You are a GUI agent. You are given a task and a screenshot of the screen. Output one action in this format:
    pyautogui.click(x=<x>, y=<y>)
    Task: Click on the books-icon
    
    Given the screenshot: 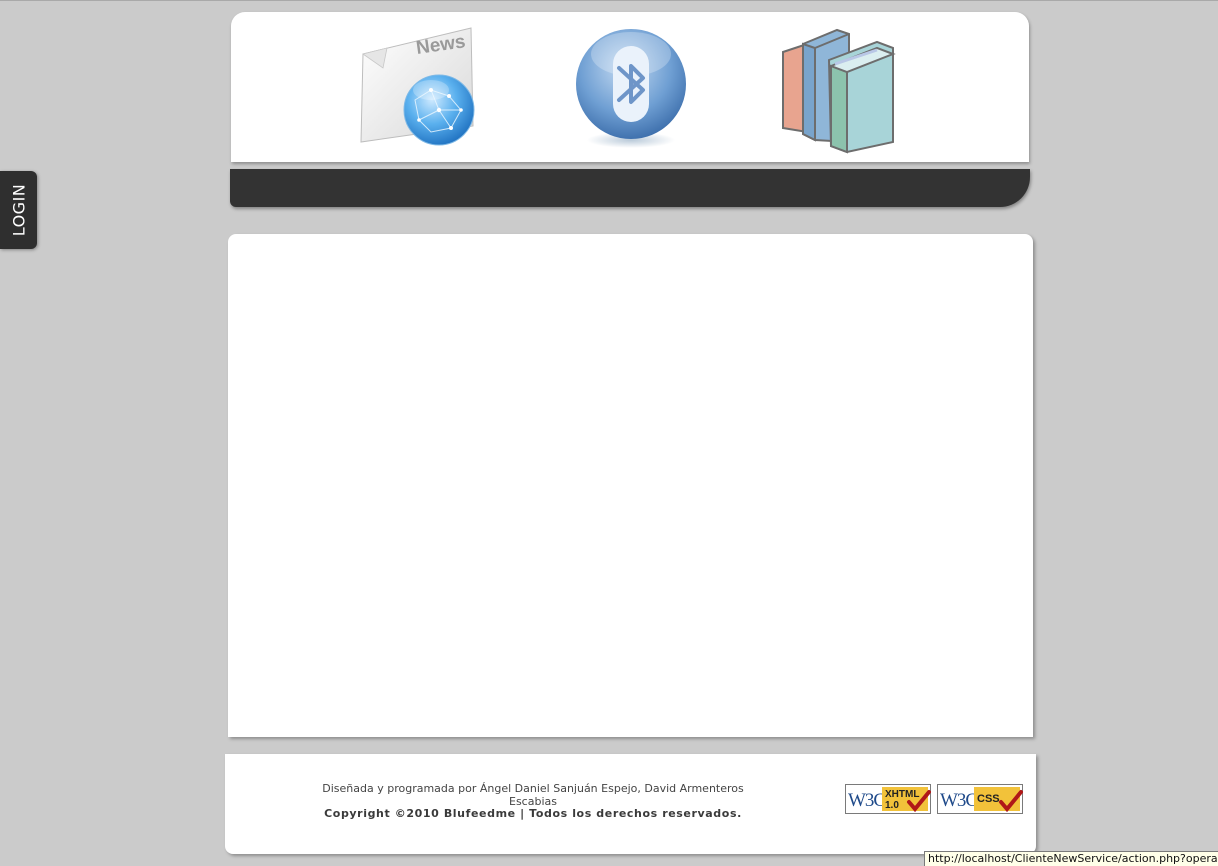 What is the action you would take?
    pyautogui.click(x=844, y=88)
    